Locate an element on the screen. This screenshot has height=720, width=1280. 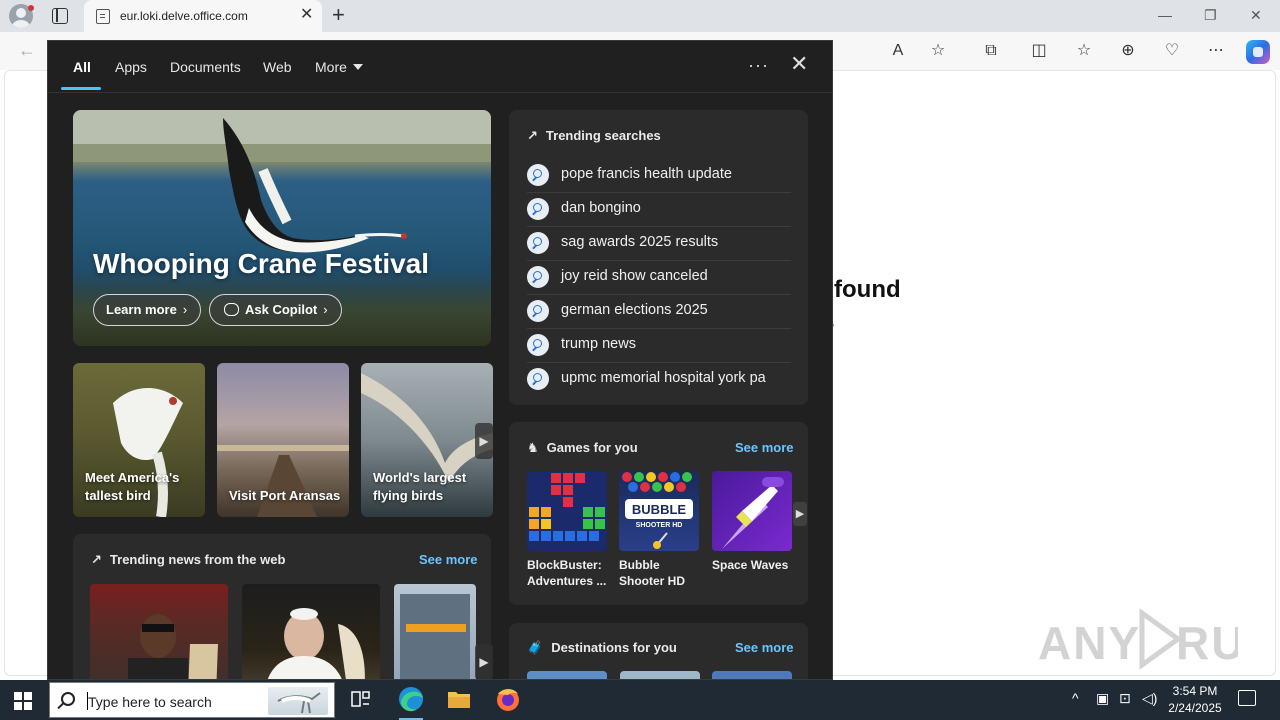
card-label: Meet America's tallest bird is located at coordinates (132, 486).